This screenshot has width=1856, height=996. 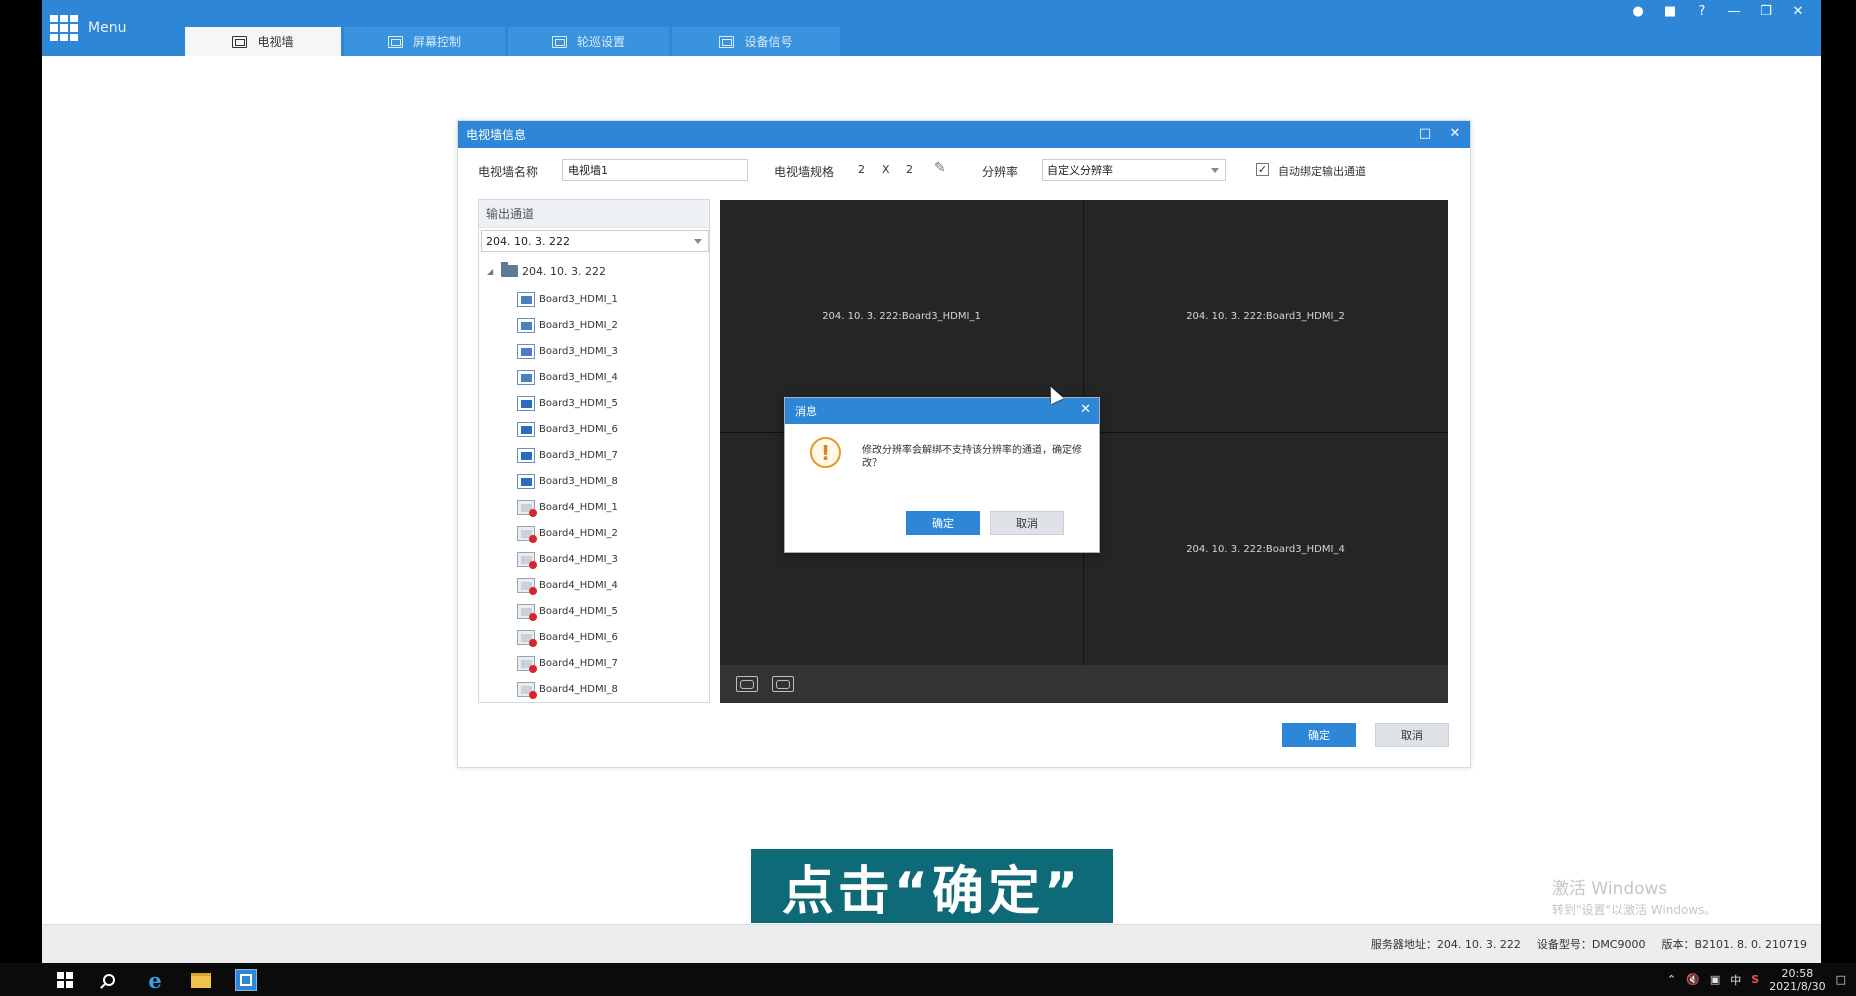 I want to click on channel-item: Board4_HDMI_5, so click(x=612, y=611).